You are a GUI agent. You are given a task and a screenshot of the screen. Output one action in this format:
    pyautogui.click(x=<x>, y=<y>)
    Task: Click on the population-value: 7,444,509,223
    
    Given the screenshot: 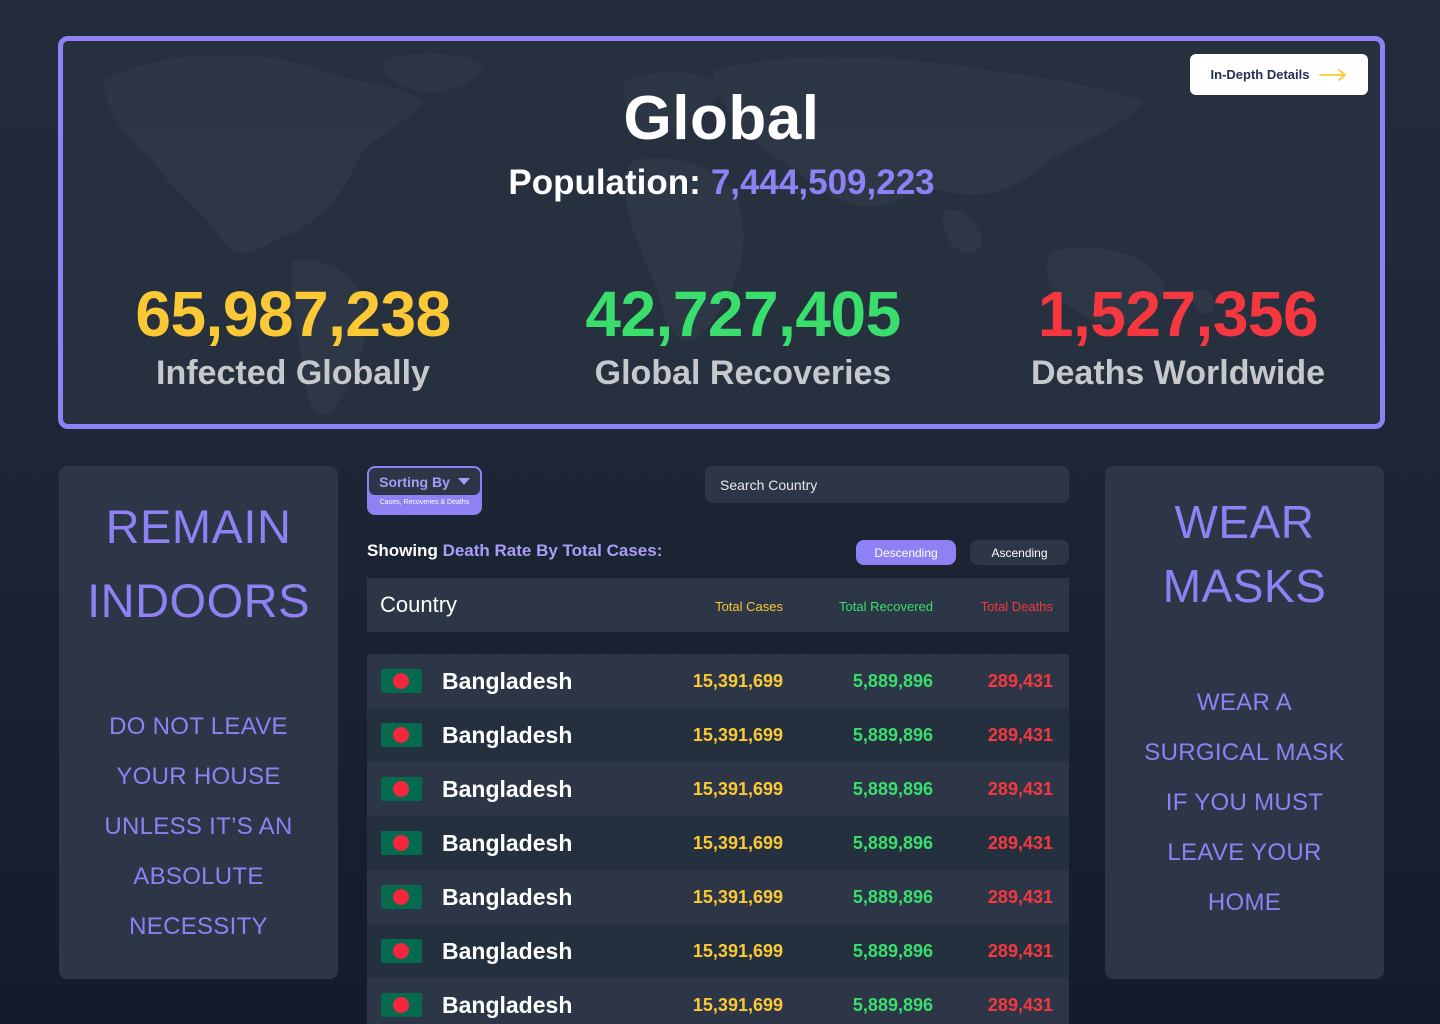 What is the action you would take?
    pyautogui.click(x=822, y=182)
    